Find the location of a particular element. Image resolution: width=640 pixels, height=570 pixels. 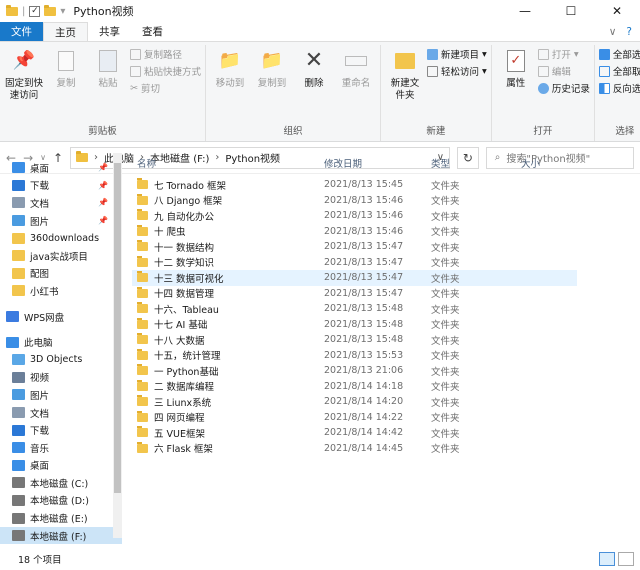

nav-item: 图片 is located at coordinates (61, 395).